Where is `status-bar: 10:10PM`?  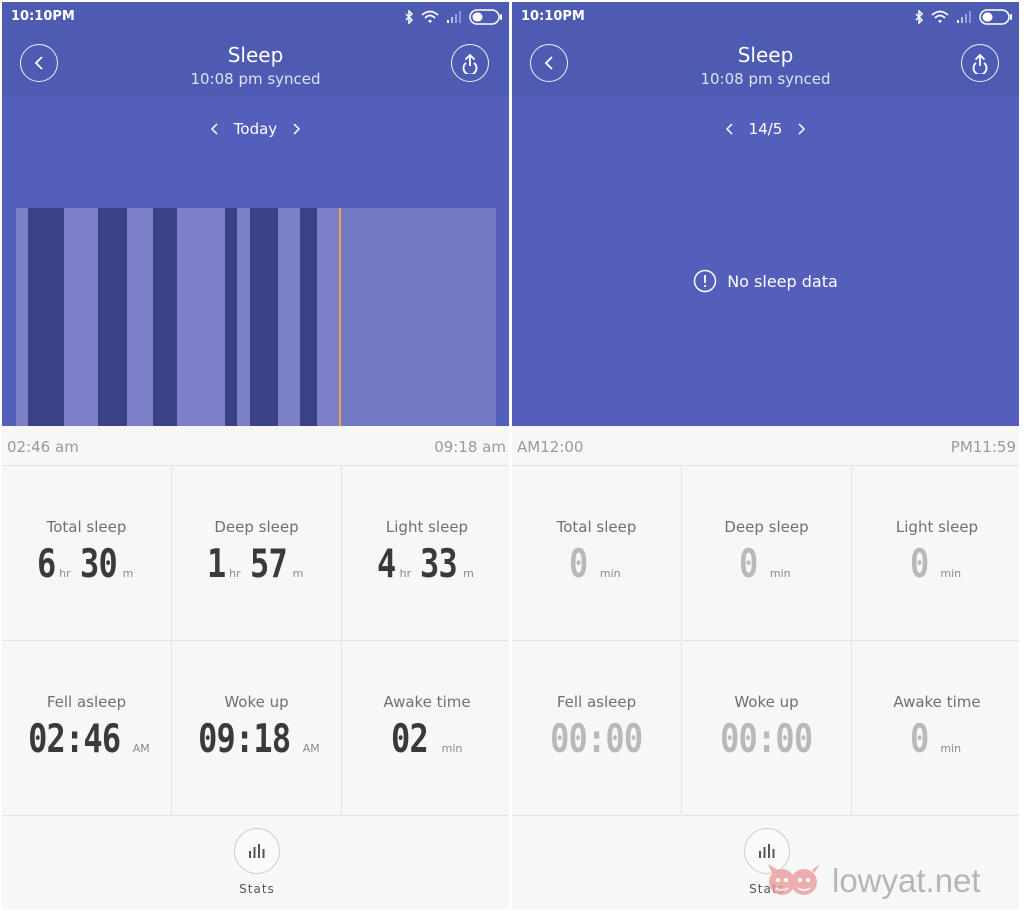
status-bar: 10:10PM is located at coordinates (255, 17).